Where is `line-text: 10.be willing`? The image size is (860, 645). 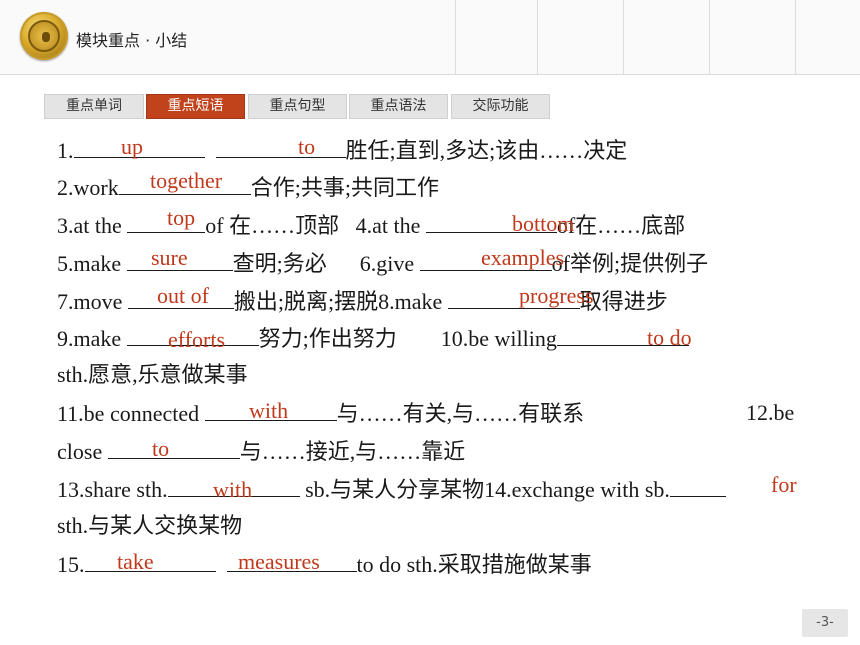 line-text: 10.be willing is located at coordinates (498, 338).